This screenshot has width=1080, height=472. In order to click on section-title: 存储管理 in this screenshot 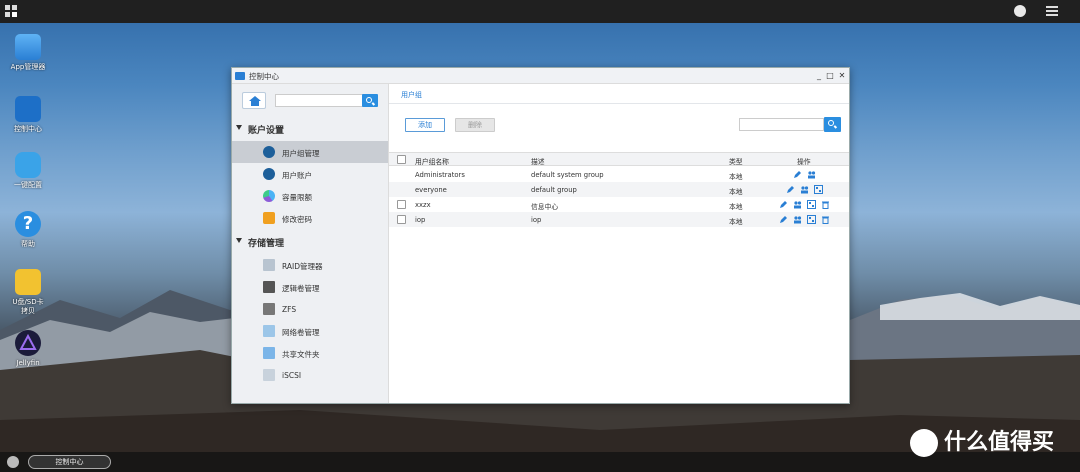, I will do `click(266, 244)`.